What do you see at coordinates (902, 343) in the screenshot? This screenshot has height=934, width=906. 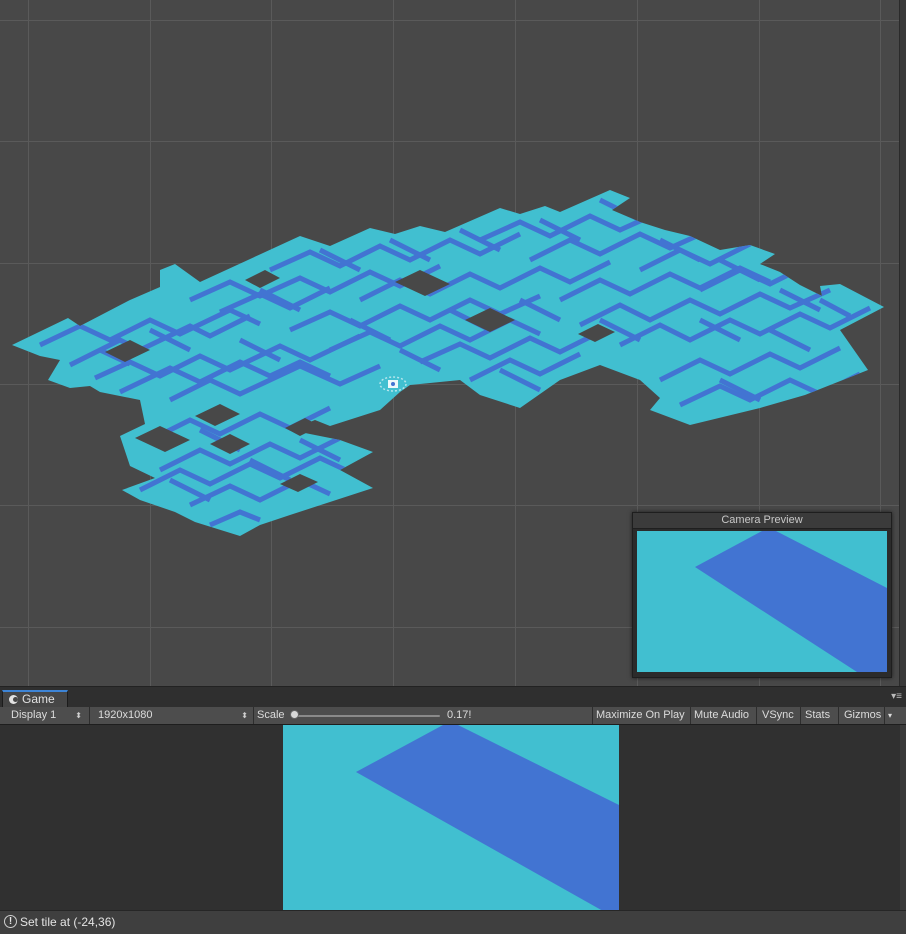 I see `scene-scrollbar` at bounding box center [902, 343].